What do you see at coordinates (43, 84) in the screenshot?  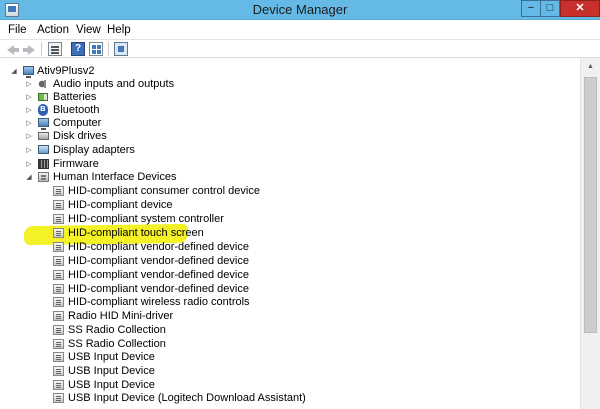 I see `speaker-icon` at bounding box center [43, 84].